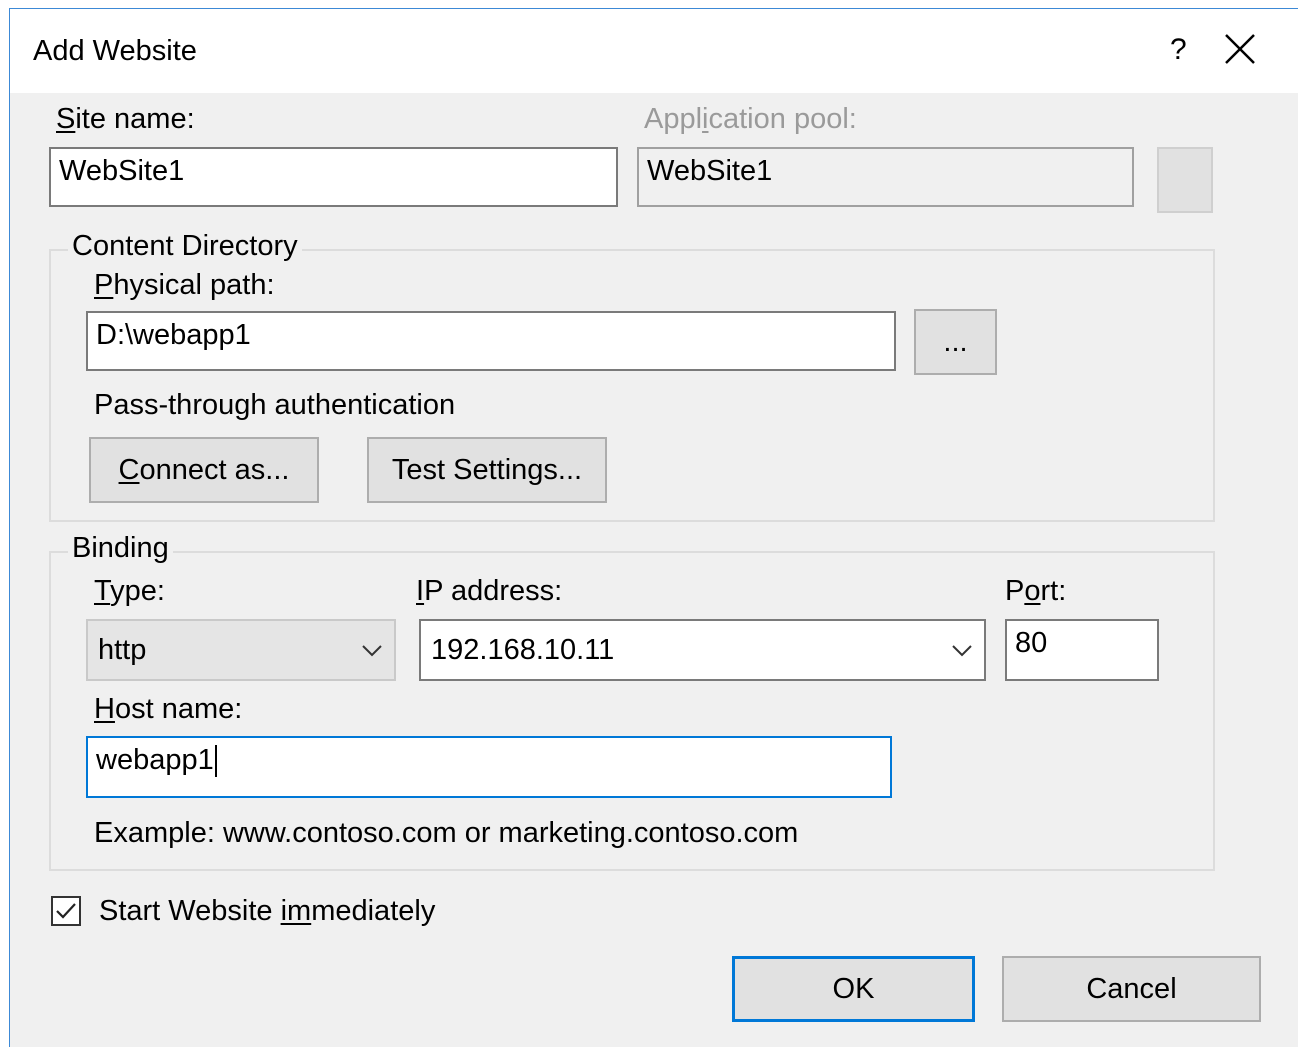 The width and height of the screenshot is (1298, 1047). What do you see at coordinates (333, 177) in the screenshot?
I see `site-name-input: WebSite1` at bounding box center [333, 177].